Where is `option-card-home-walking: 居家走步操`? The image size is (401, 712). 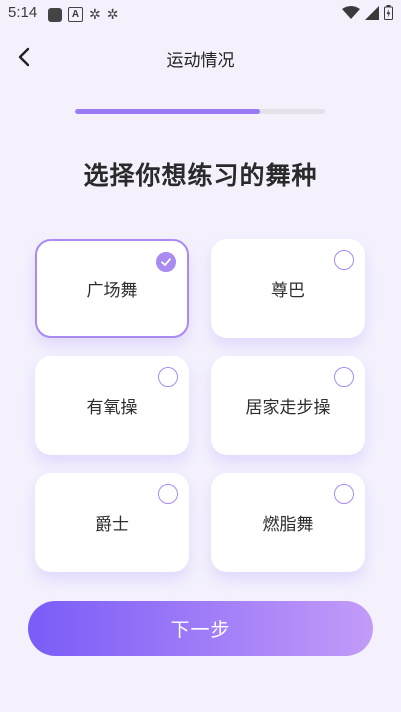 option-card-home-walking: 居家走步操 is located at coordinates (288, 405).